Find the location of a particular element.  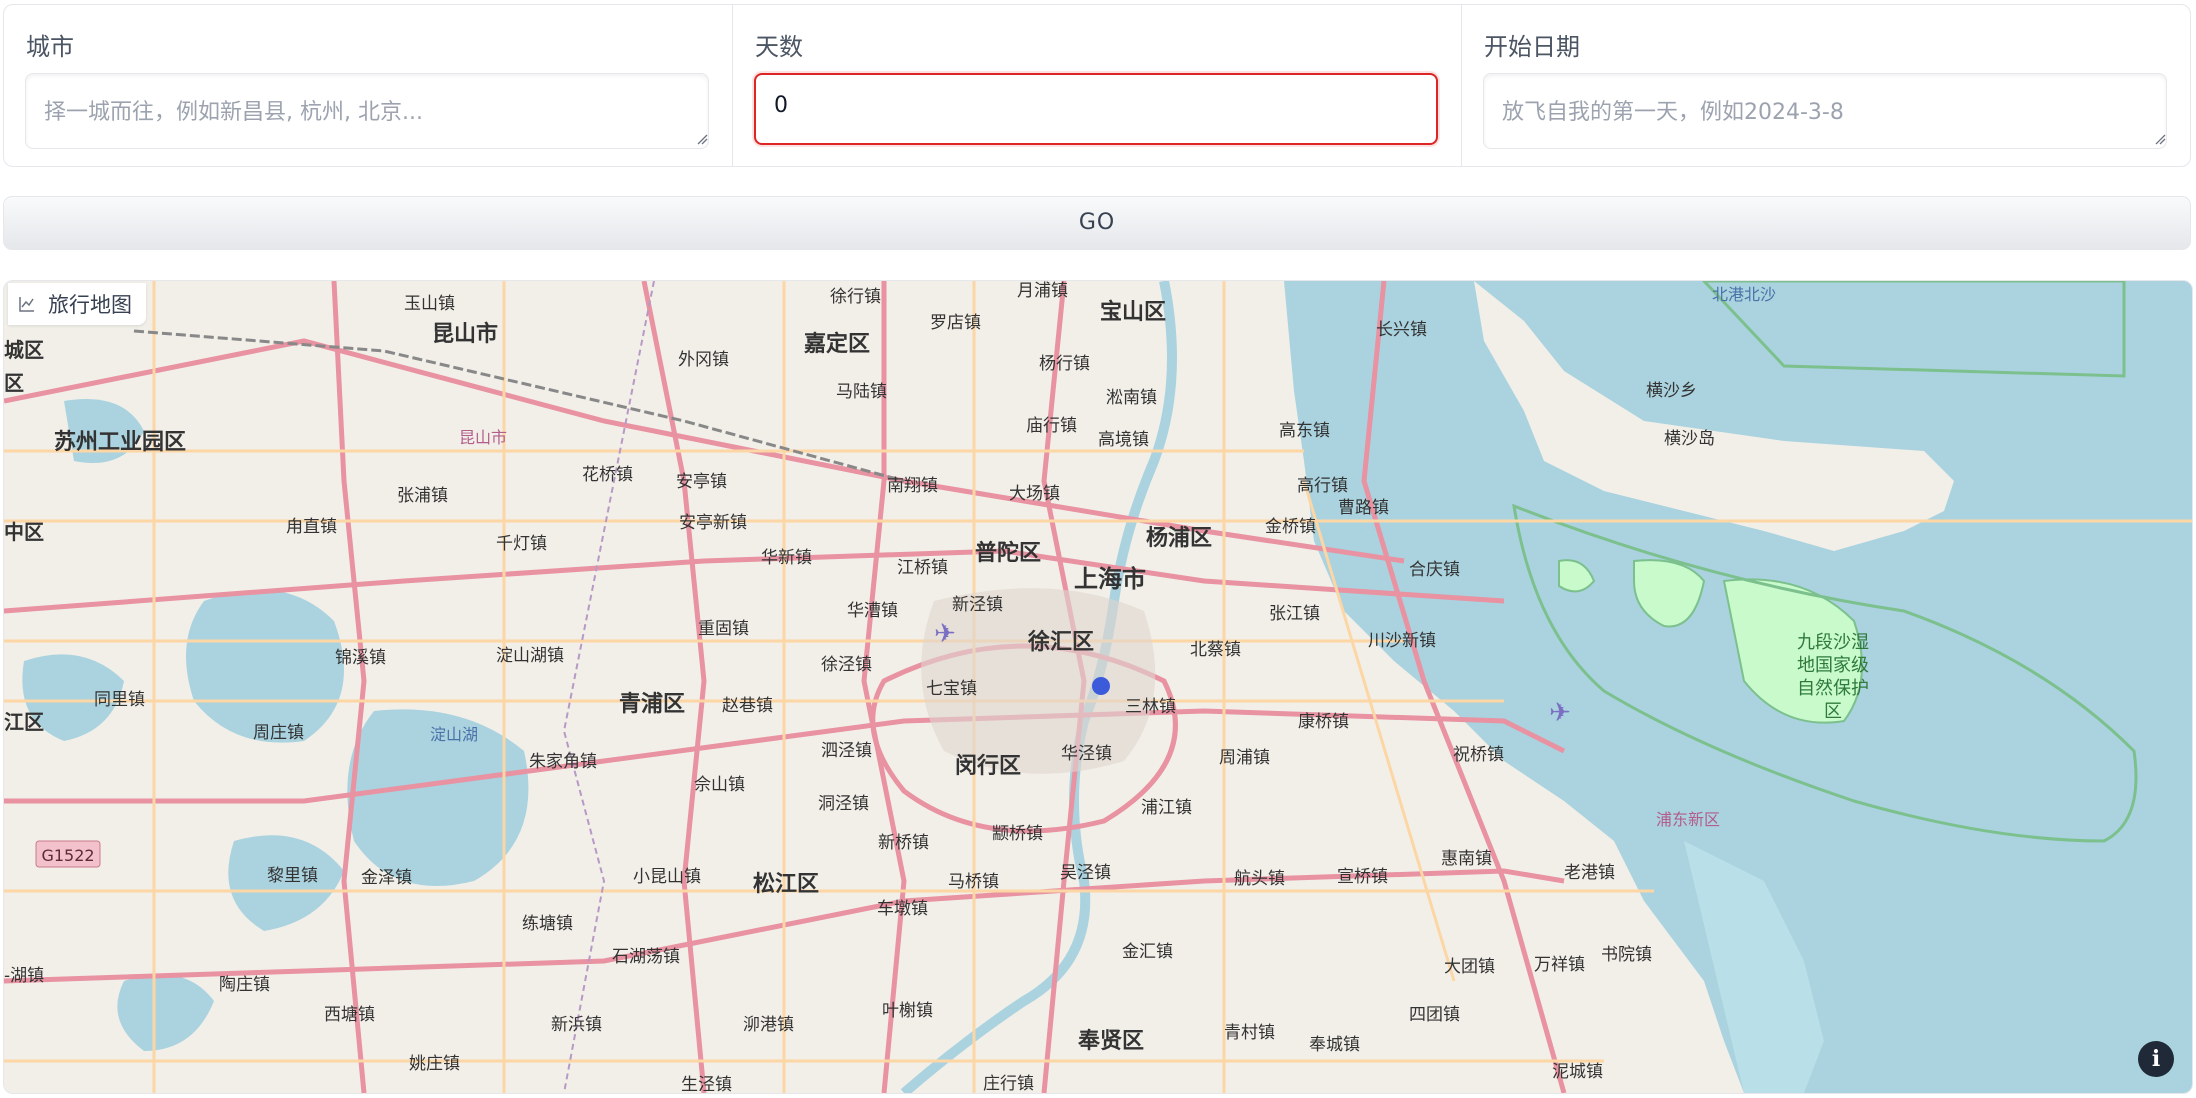

place-label: 区 is located at coordinates (14, 383).